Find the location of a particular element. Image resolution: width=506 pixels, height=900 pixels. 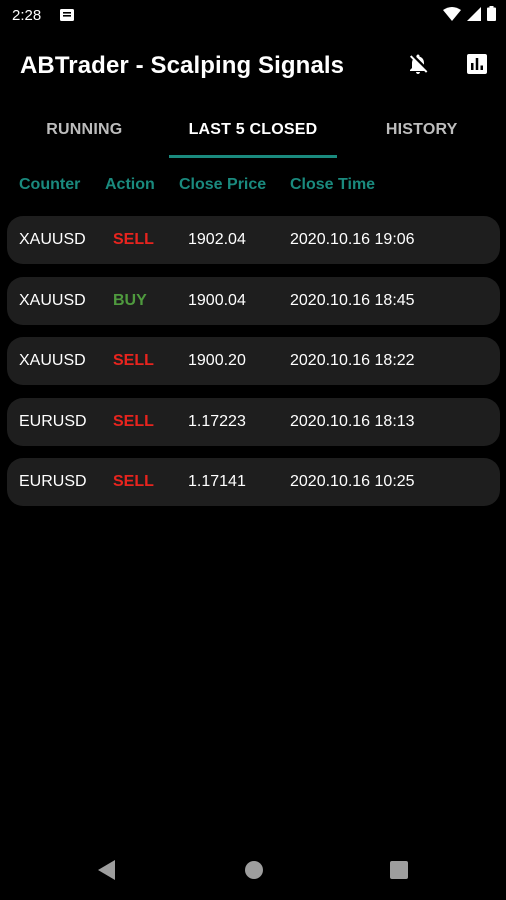

row-close-price: 1.17223 is located at coordinates (217, 421).